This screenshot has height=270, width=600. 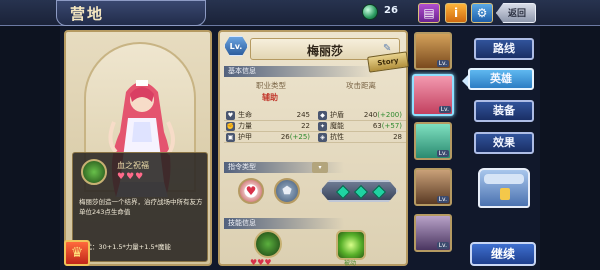 What do you see at coordinates (482, 13) in the screenshot?
I see `gear-icon: ⚙` at bounding box center [482, 13].